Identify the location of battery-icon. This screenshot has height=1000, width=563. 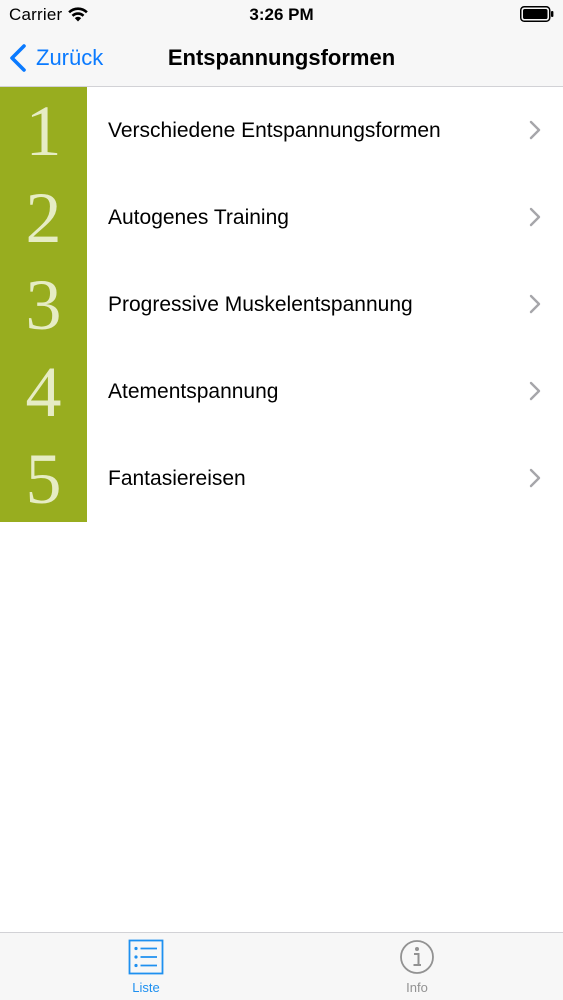
(537, 14).